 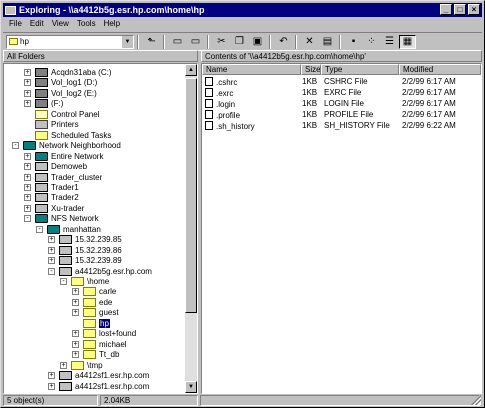 I want to click on file-row: .cshrc 1KB CSHRC File 2/2/99 6:17 AM, so click(x=341, y=82).